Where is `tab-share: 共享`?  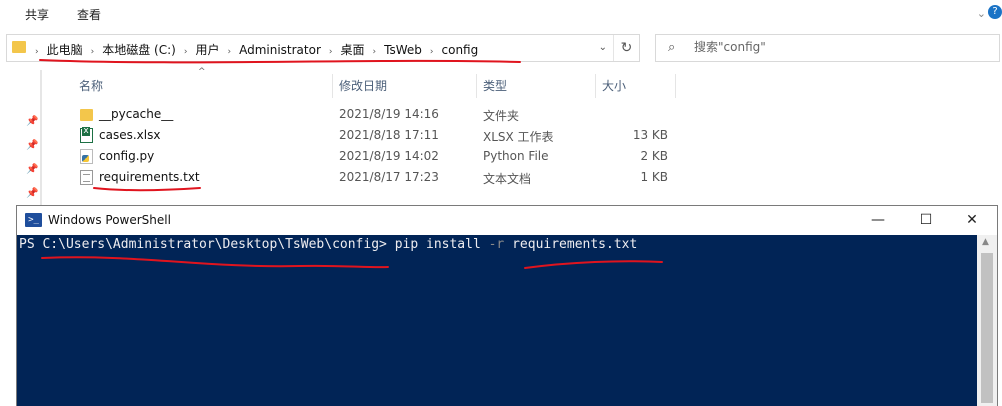
tab-share: 共享 is located at coordinates (37, 14).